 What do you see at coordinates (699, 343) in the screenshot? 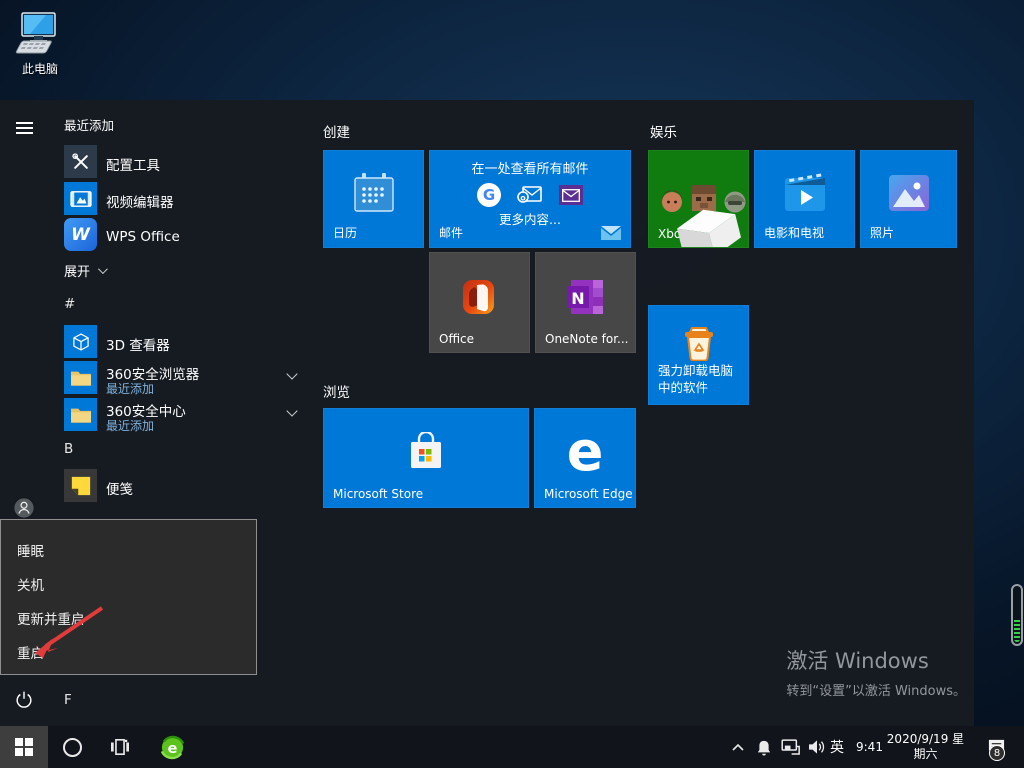
I see `trash-bin-icon` at bounding box center [699, 343].